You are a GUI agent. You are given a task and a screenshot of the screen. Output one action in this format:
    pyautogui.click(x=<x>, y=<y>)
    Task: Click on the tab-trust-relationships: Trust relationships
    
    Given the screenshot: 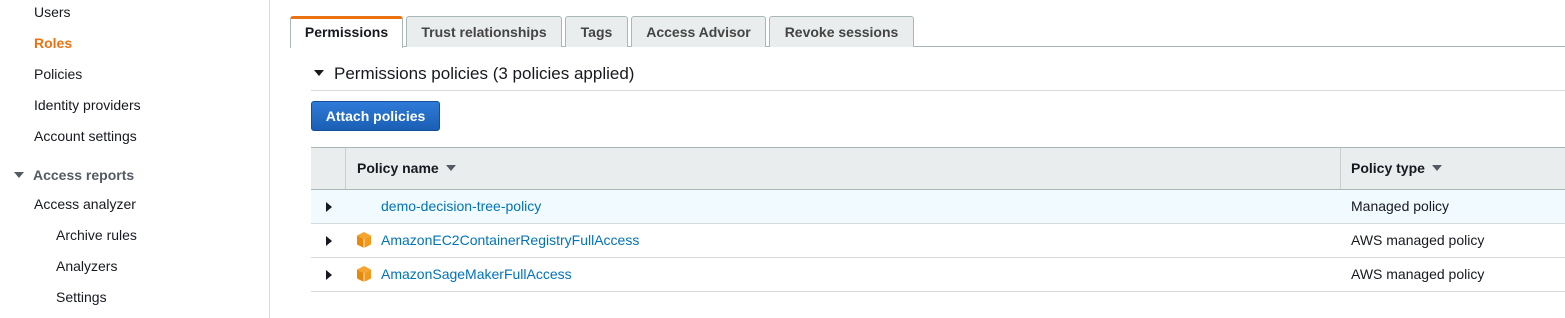 What is the action you would take?
    pyautogui.click(x=484, y=31)
    